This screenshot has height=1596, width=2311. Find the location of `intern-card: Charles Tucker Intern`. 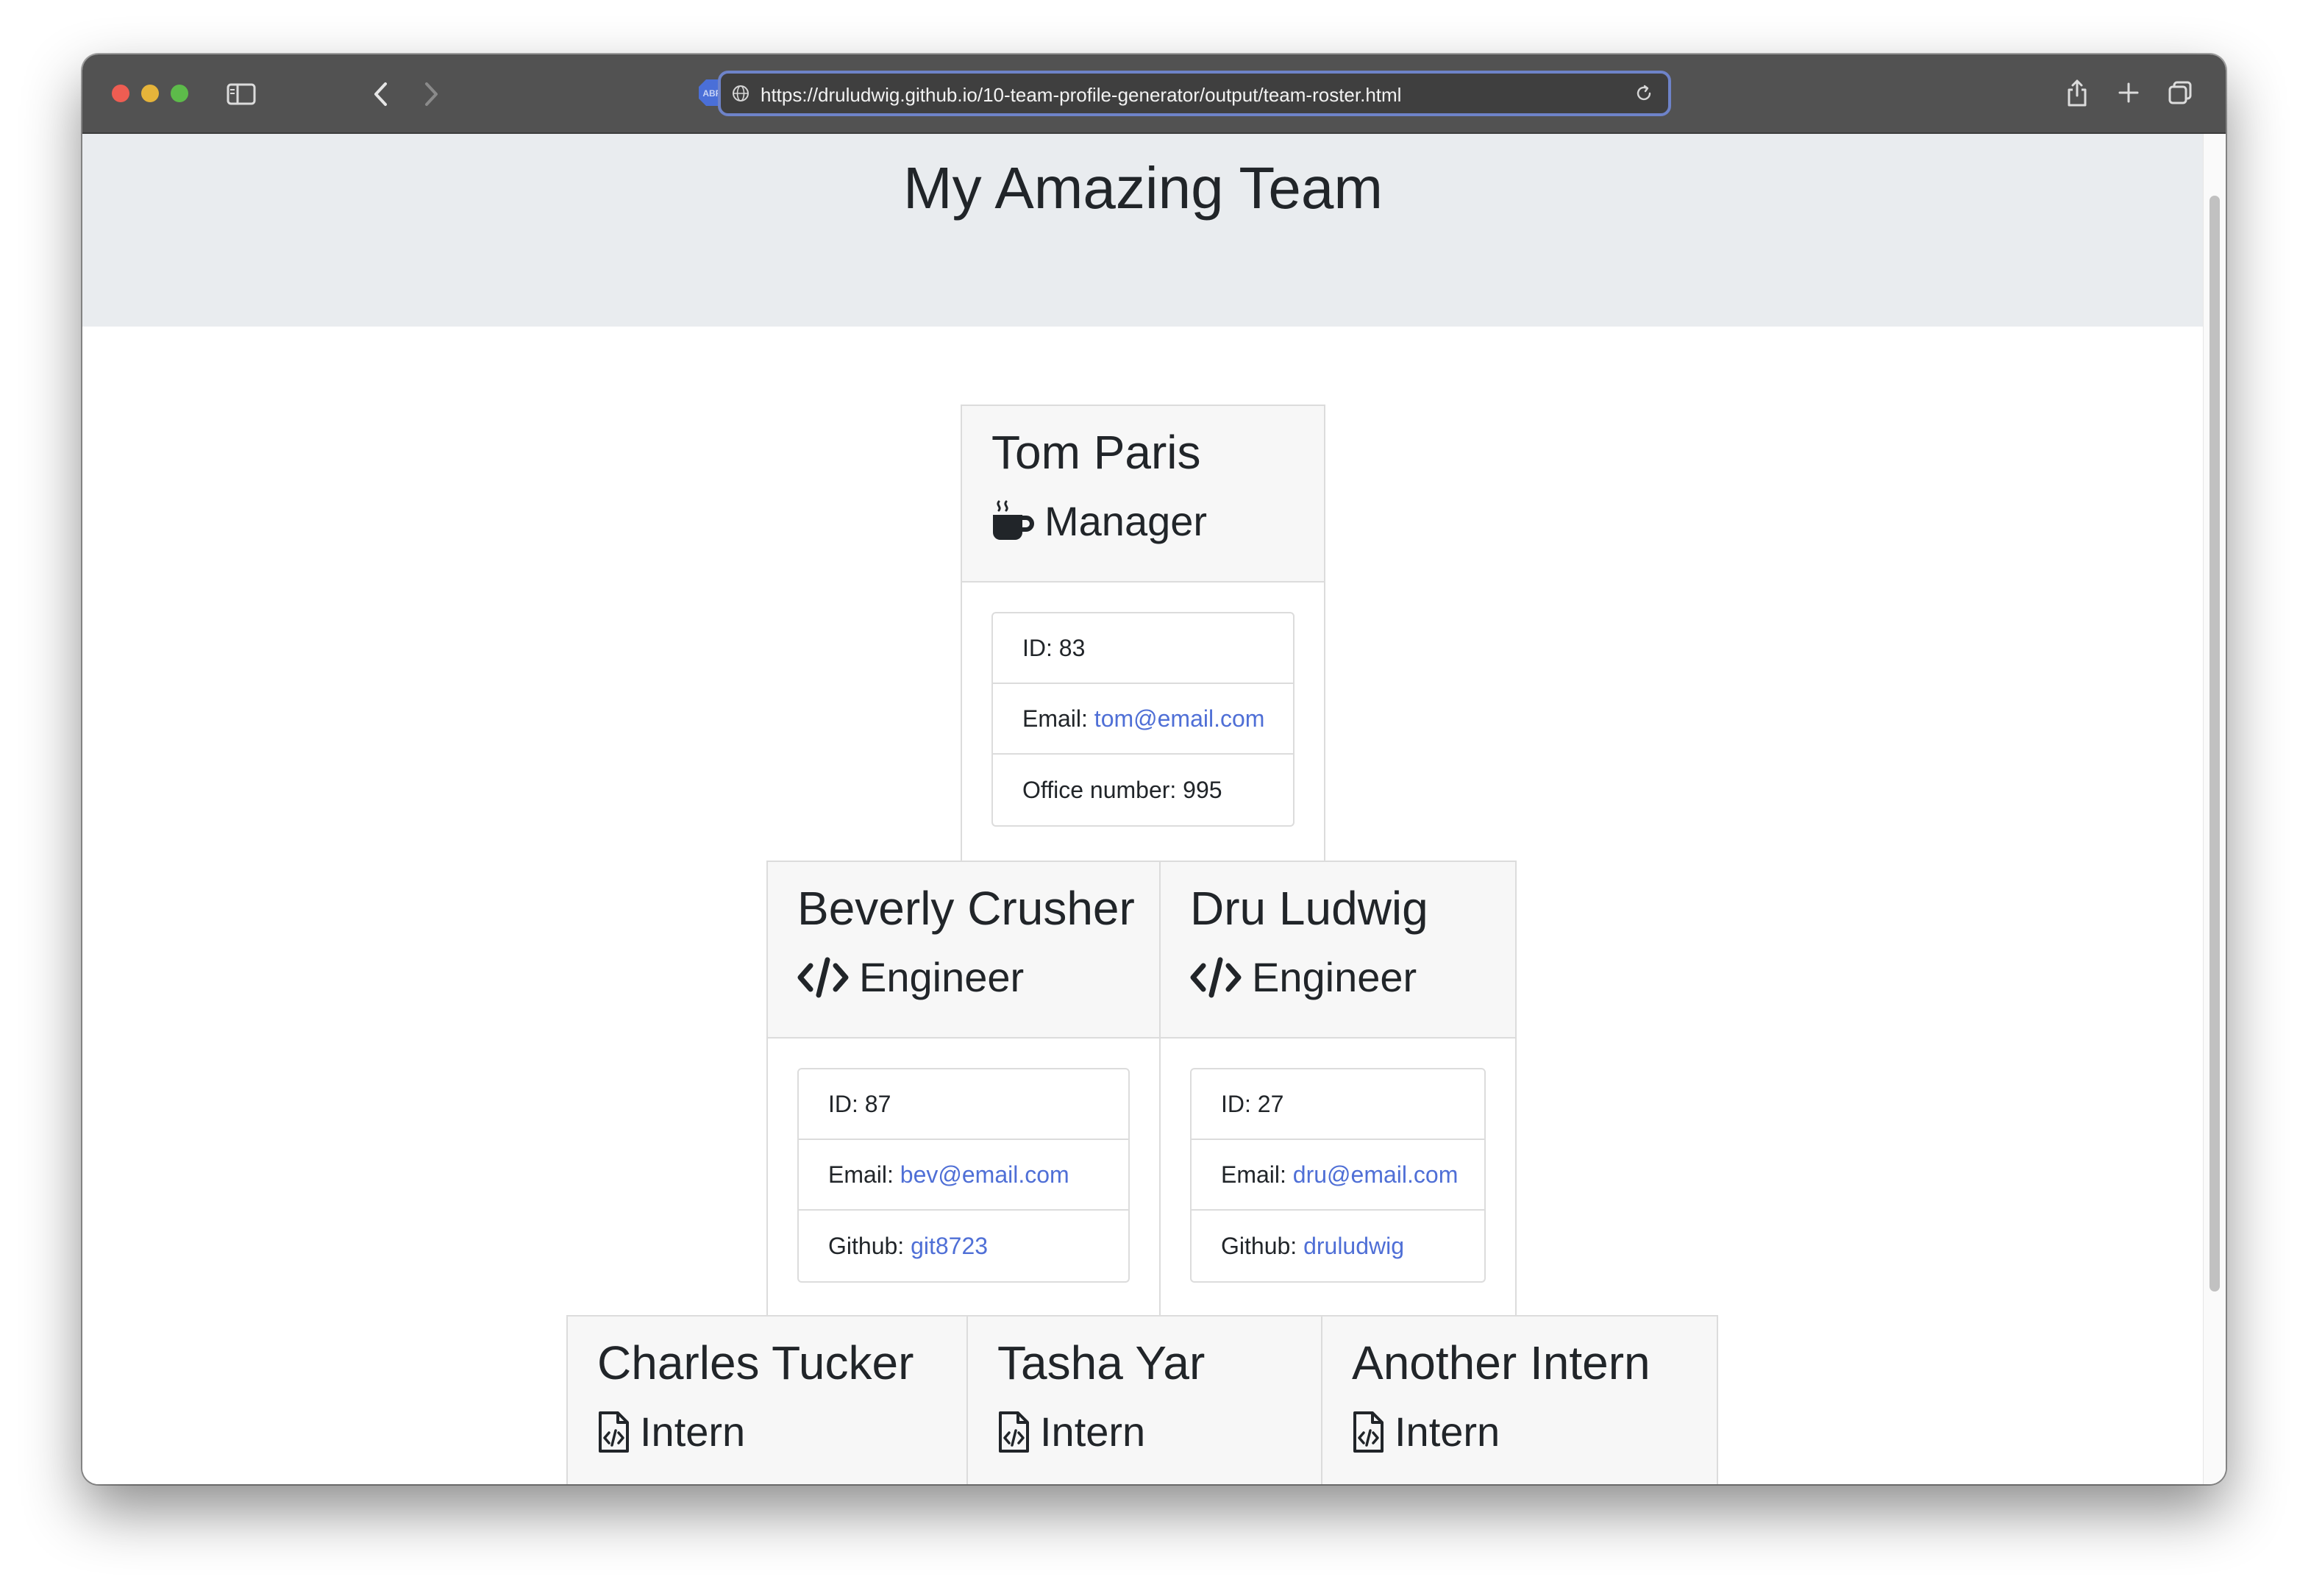

intern-card: Charles Tucker Intern is located at coordinates (767, 1399).